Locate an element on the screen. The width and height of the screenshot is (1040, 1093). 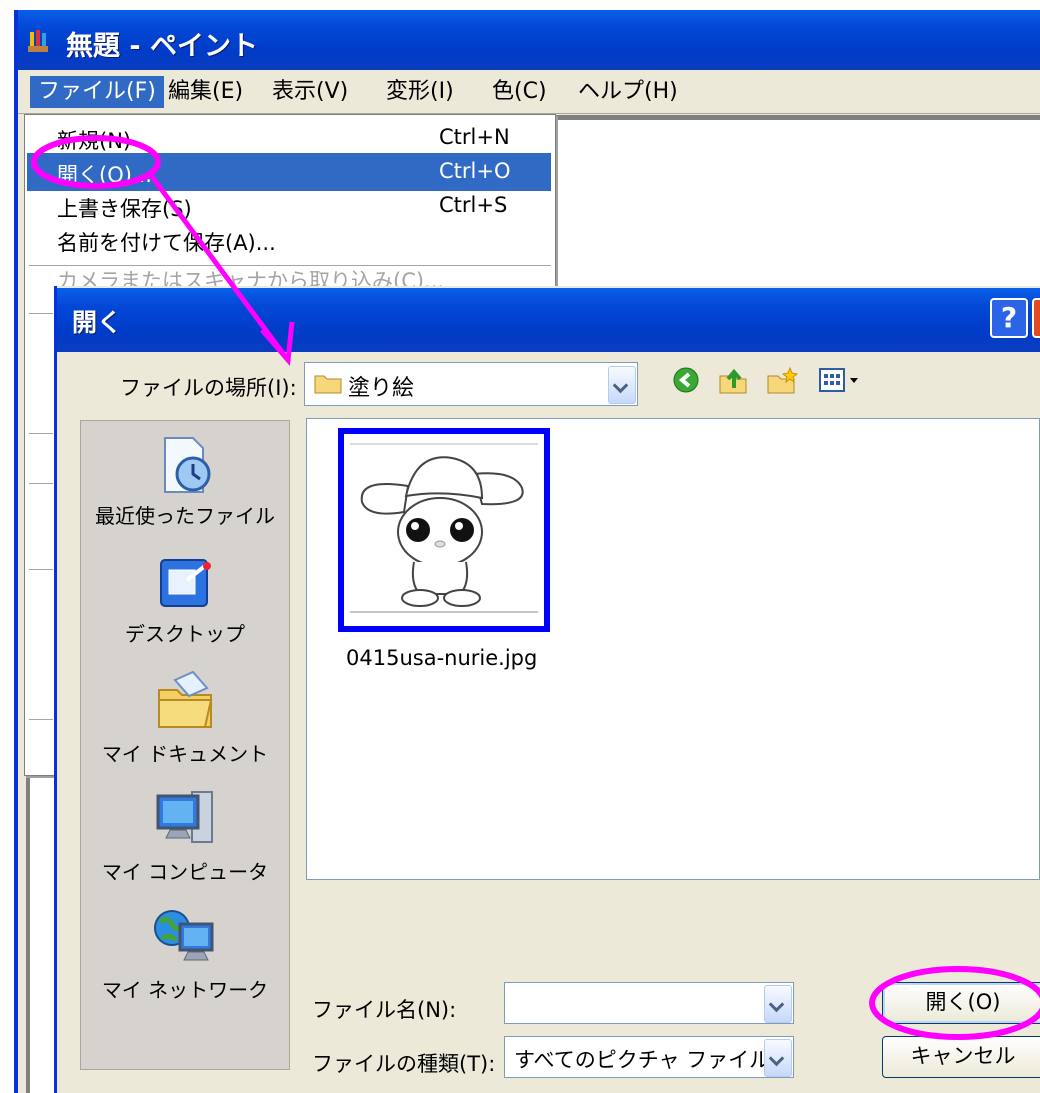
menu-bar: ファイル(F) 編集(E) 表示(V) 変形(I) 色(C) ヘルプ(H) is located at coordinates (529, 92).